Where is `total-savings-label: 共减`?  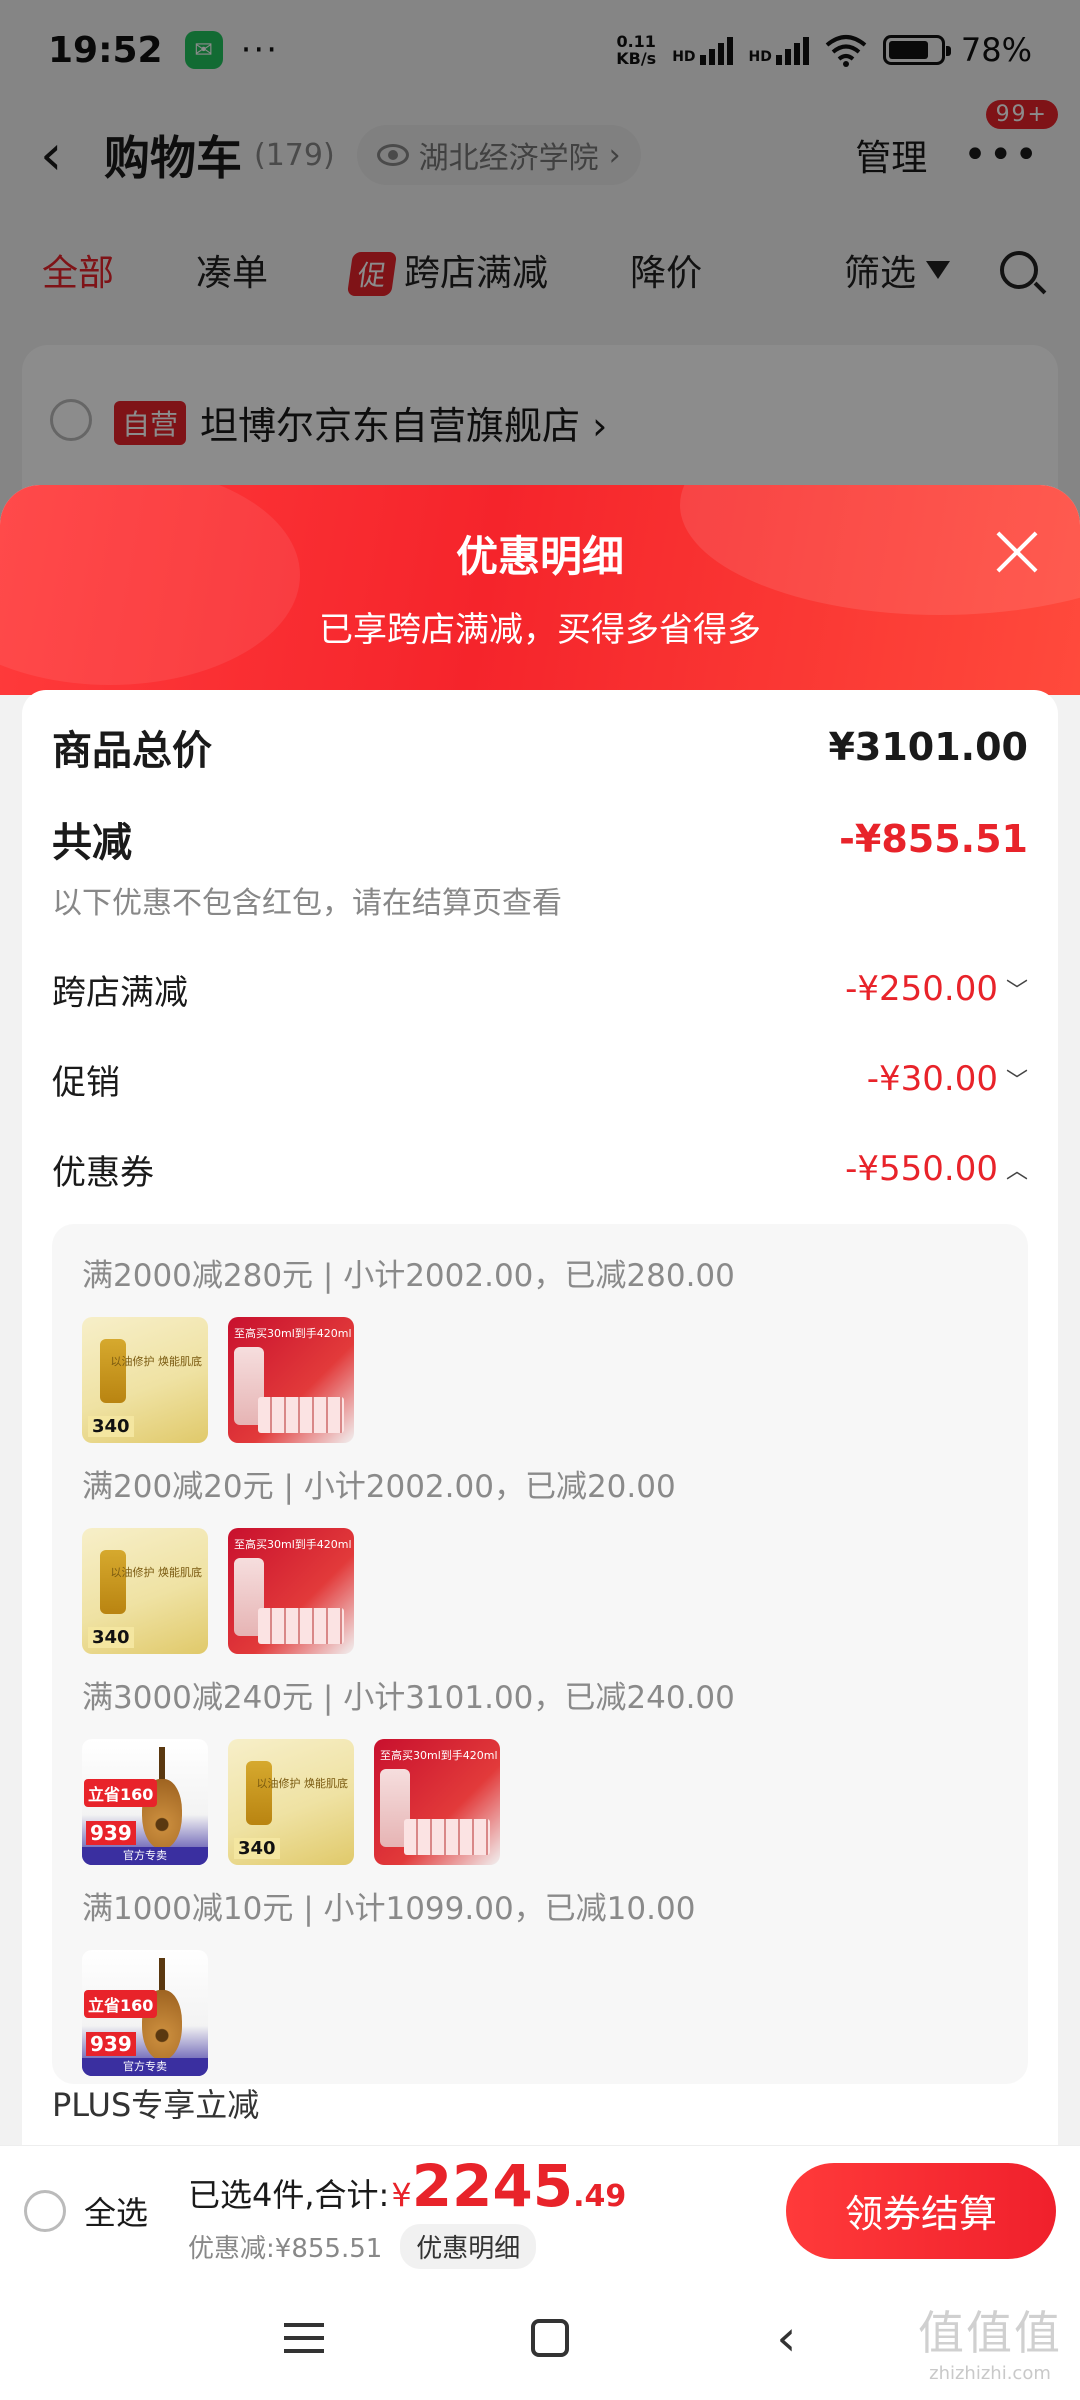
total-savings-label: 共减 is located at coordinates (92, 843).